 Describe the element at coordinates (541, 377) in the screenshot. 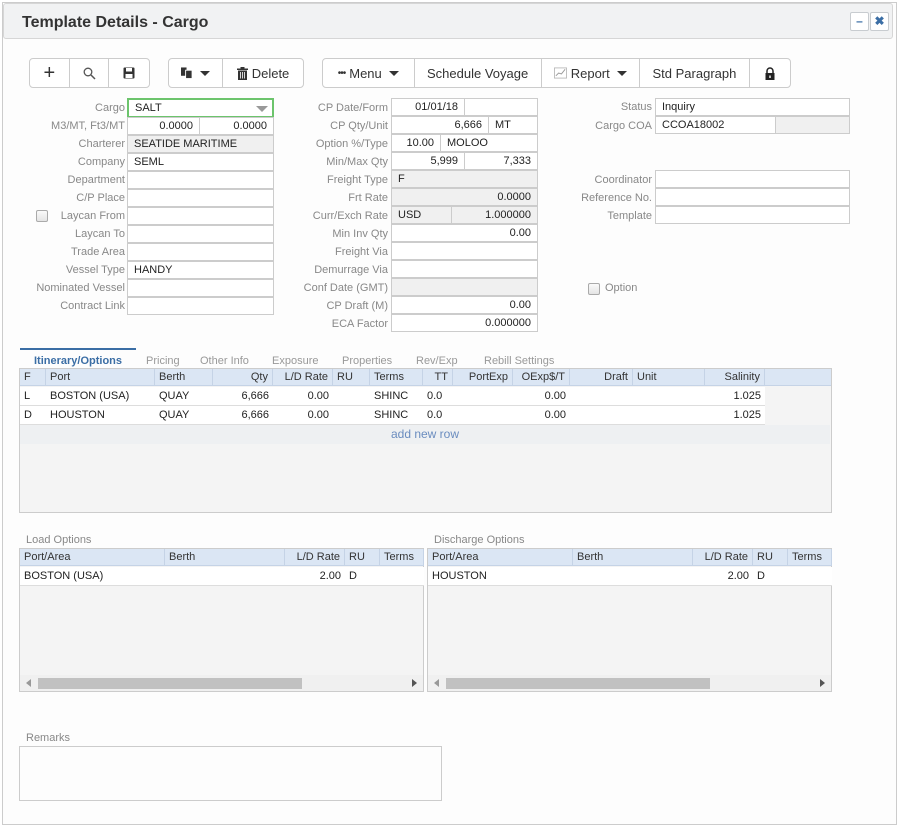

I see `column-header: OExp$/T` at that location.